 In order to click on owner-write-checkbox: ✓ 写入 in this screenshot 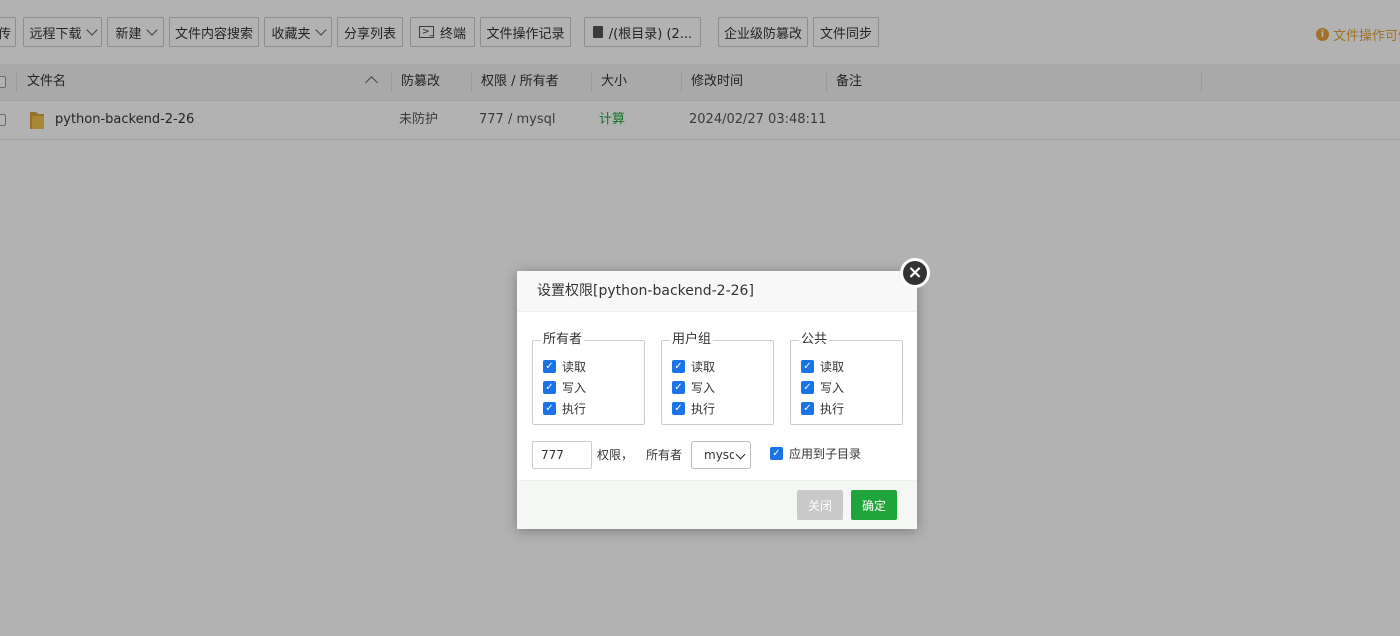, I will do `click(564, 387)`.